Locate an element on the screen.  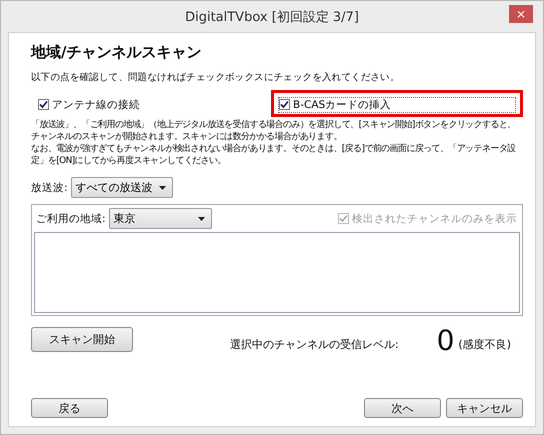
instruction-text: 以下の点を確認して、問題なければチェックボックスにチェックを入れてください。 is located at coordinates (216, 77).